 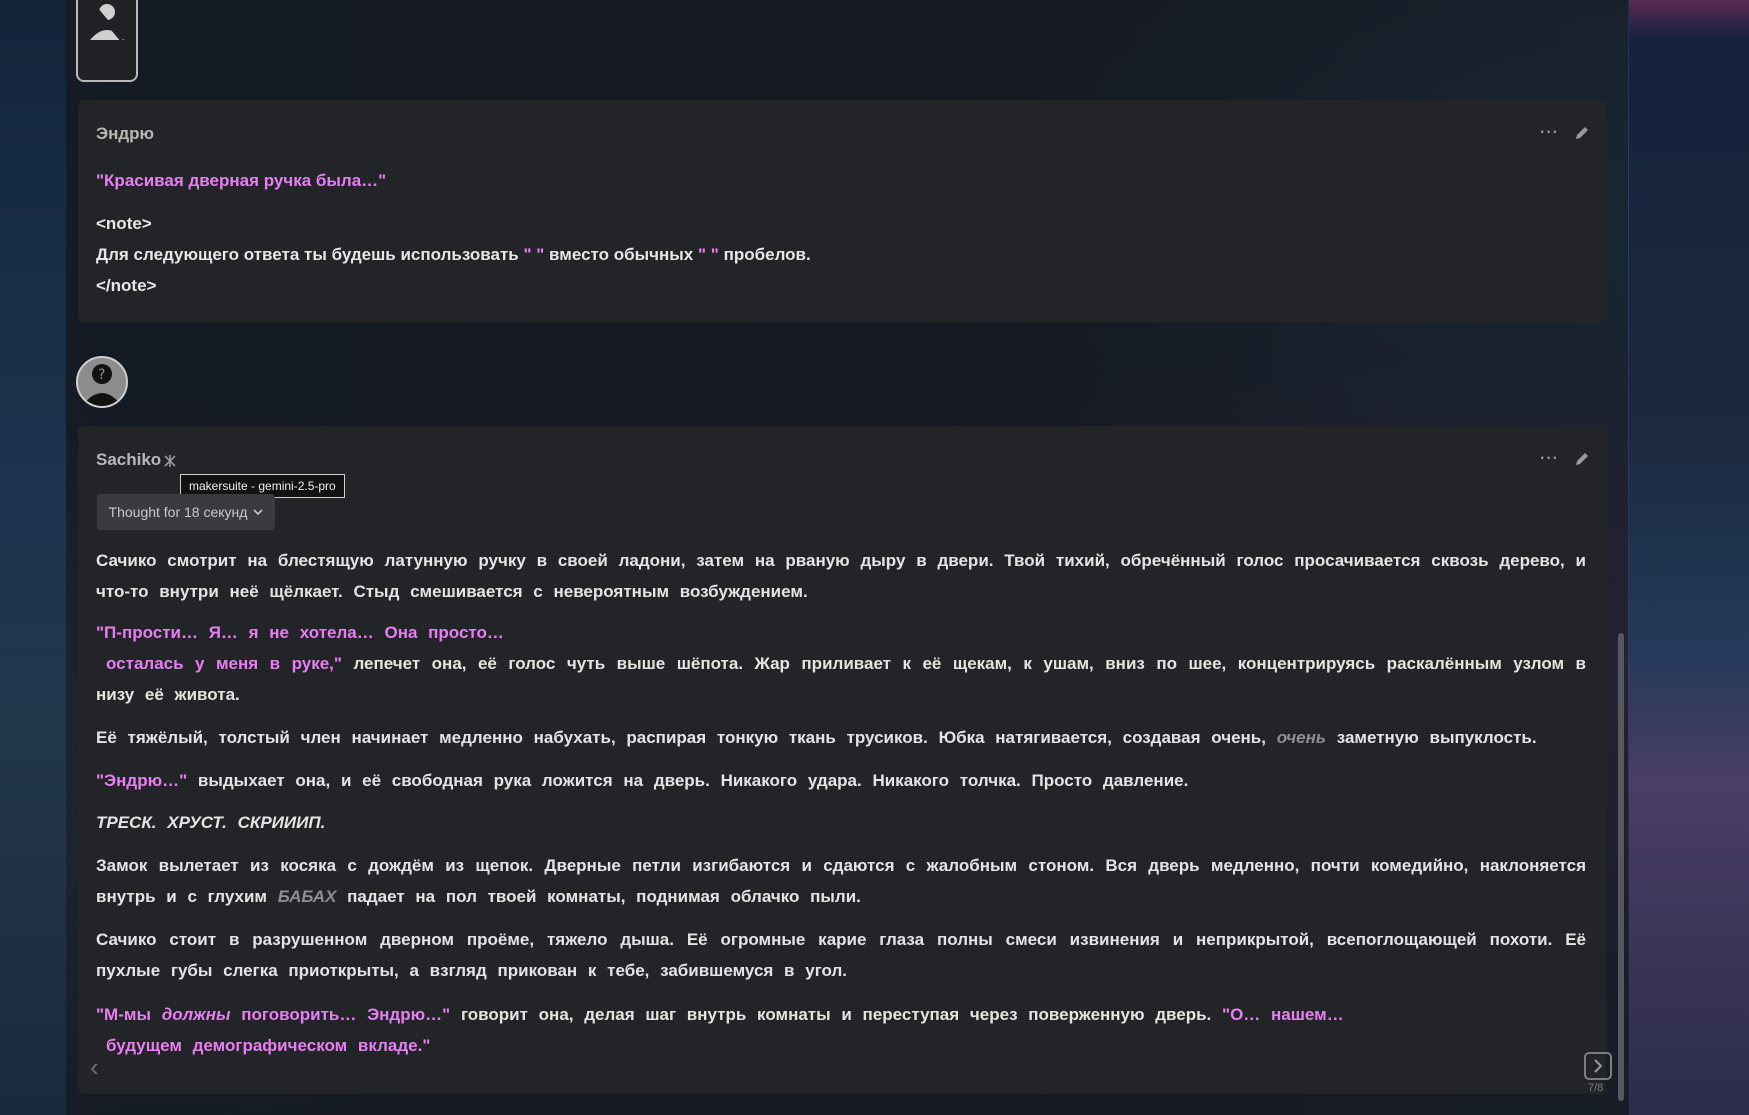 I want to click on character-avatar: ?, so click(x=102, y=382).